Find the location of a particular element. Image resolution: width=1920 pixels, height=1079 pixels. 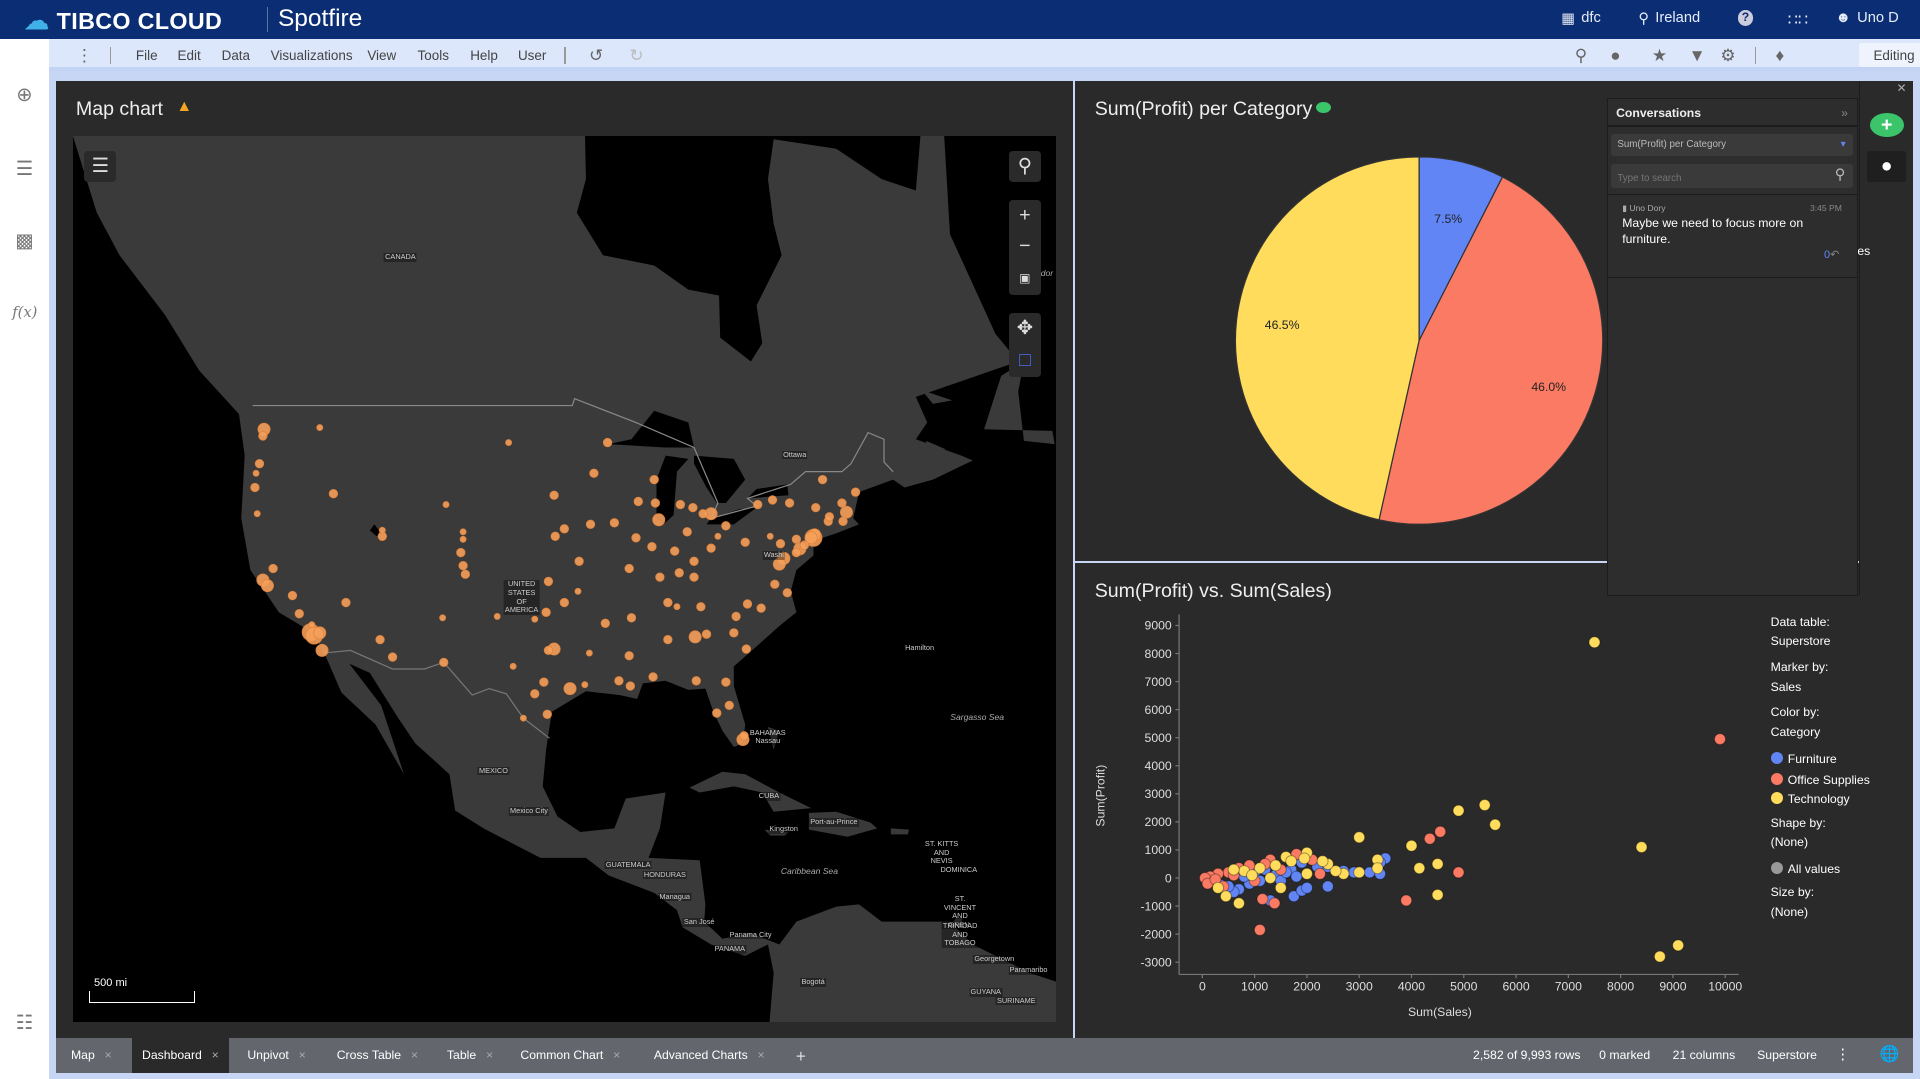

add-page-icon: + is located at coordinates (801, 1056).